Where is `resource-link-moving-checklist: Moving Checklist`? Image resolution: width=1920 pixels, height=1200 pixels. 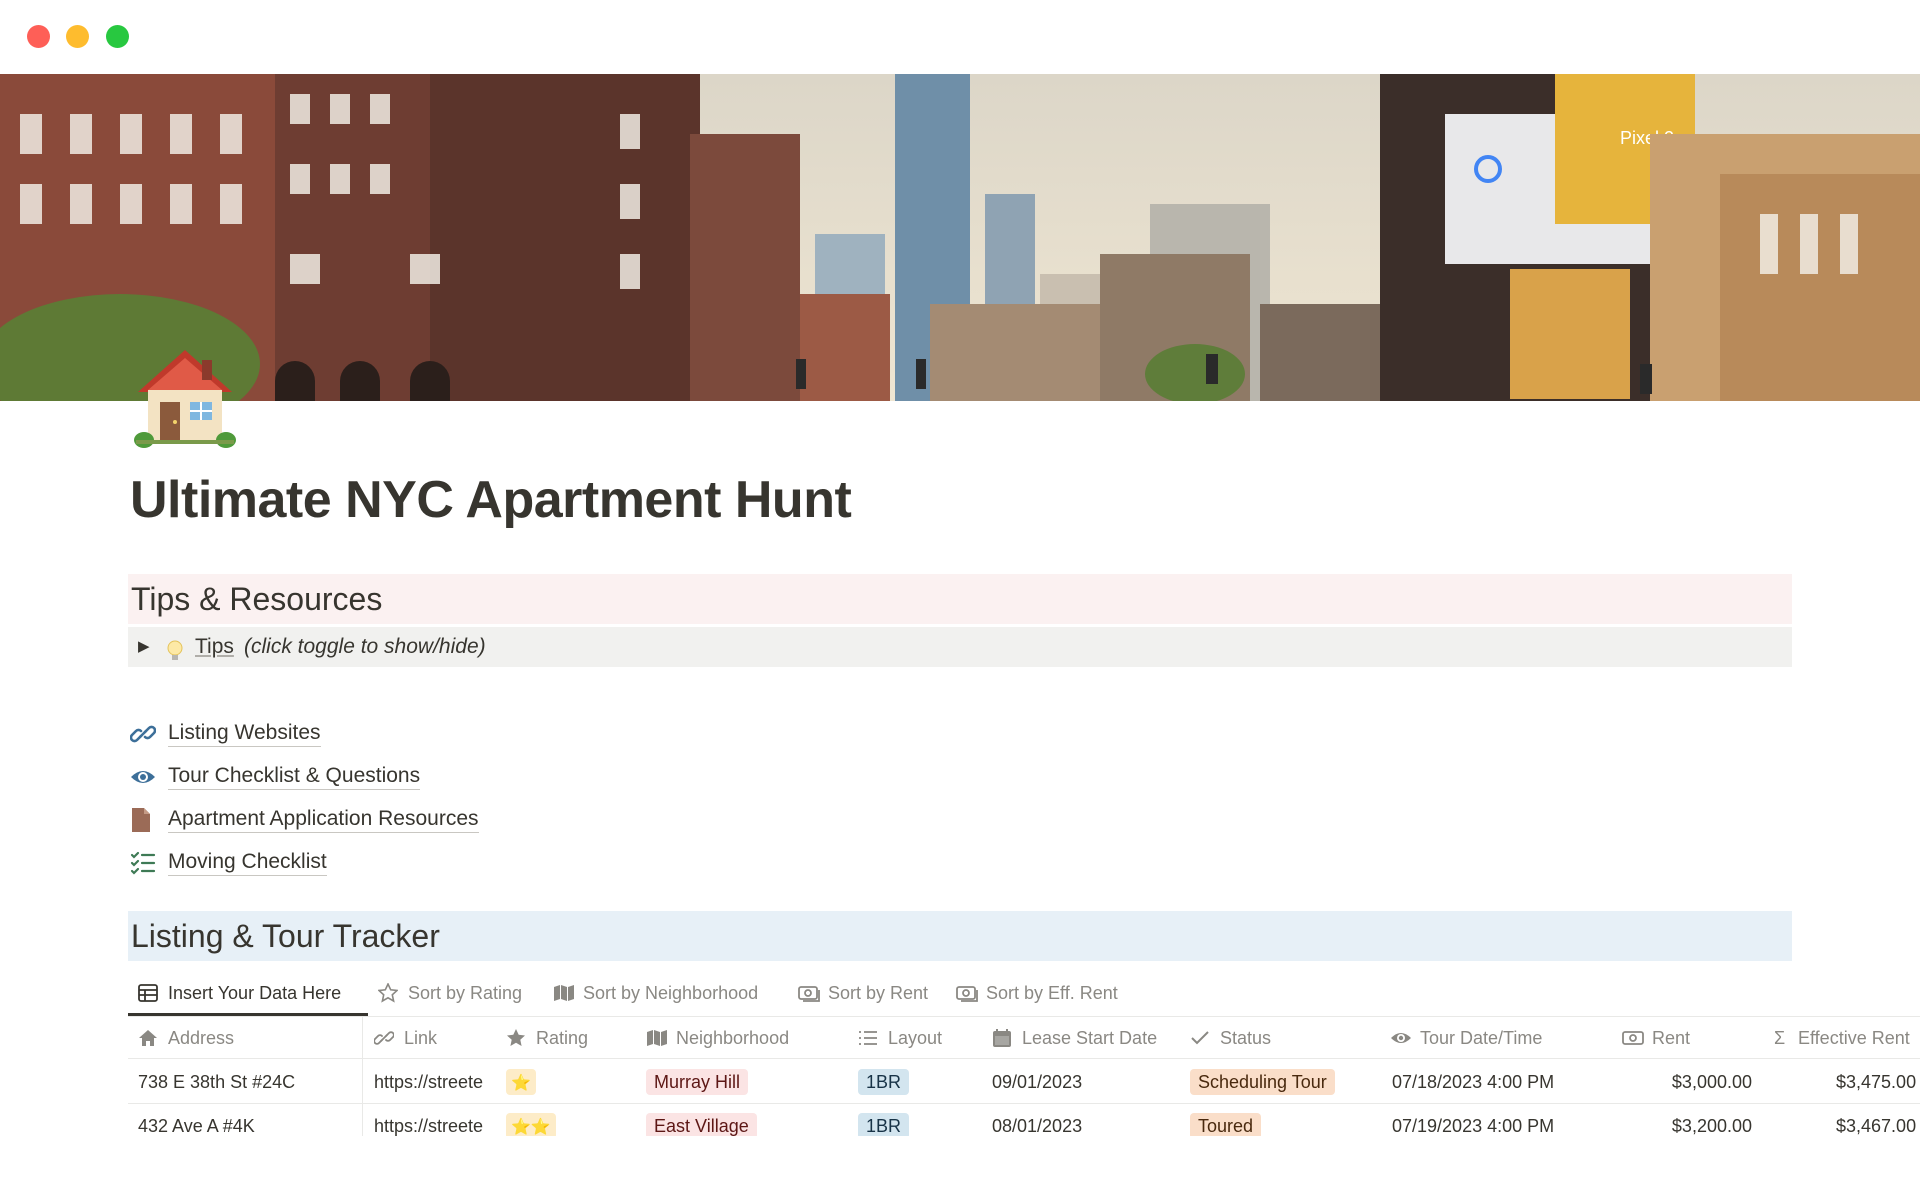
resource-link-moving-checklist: Moving Checklist is located at coordinates (304, 862).